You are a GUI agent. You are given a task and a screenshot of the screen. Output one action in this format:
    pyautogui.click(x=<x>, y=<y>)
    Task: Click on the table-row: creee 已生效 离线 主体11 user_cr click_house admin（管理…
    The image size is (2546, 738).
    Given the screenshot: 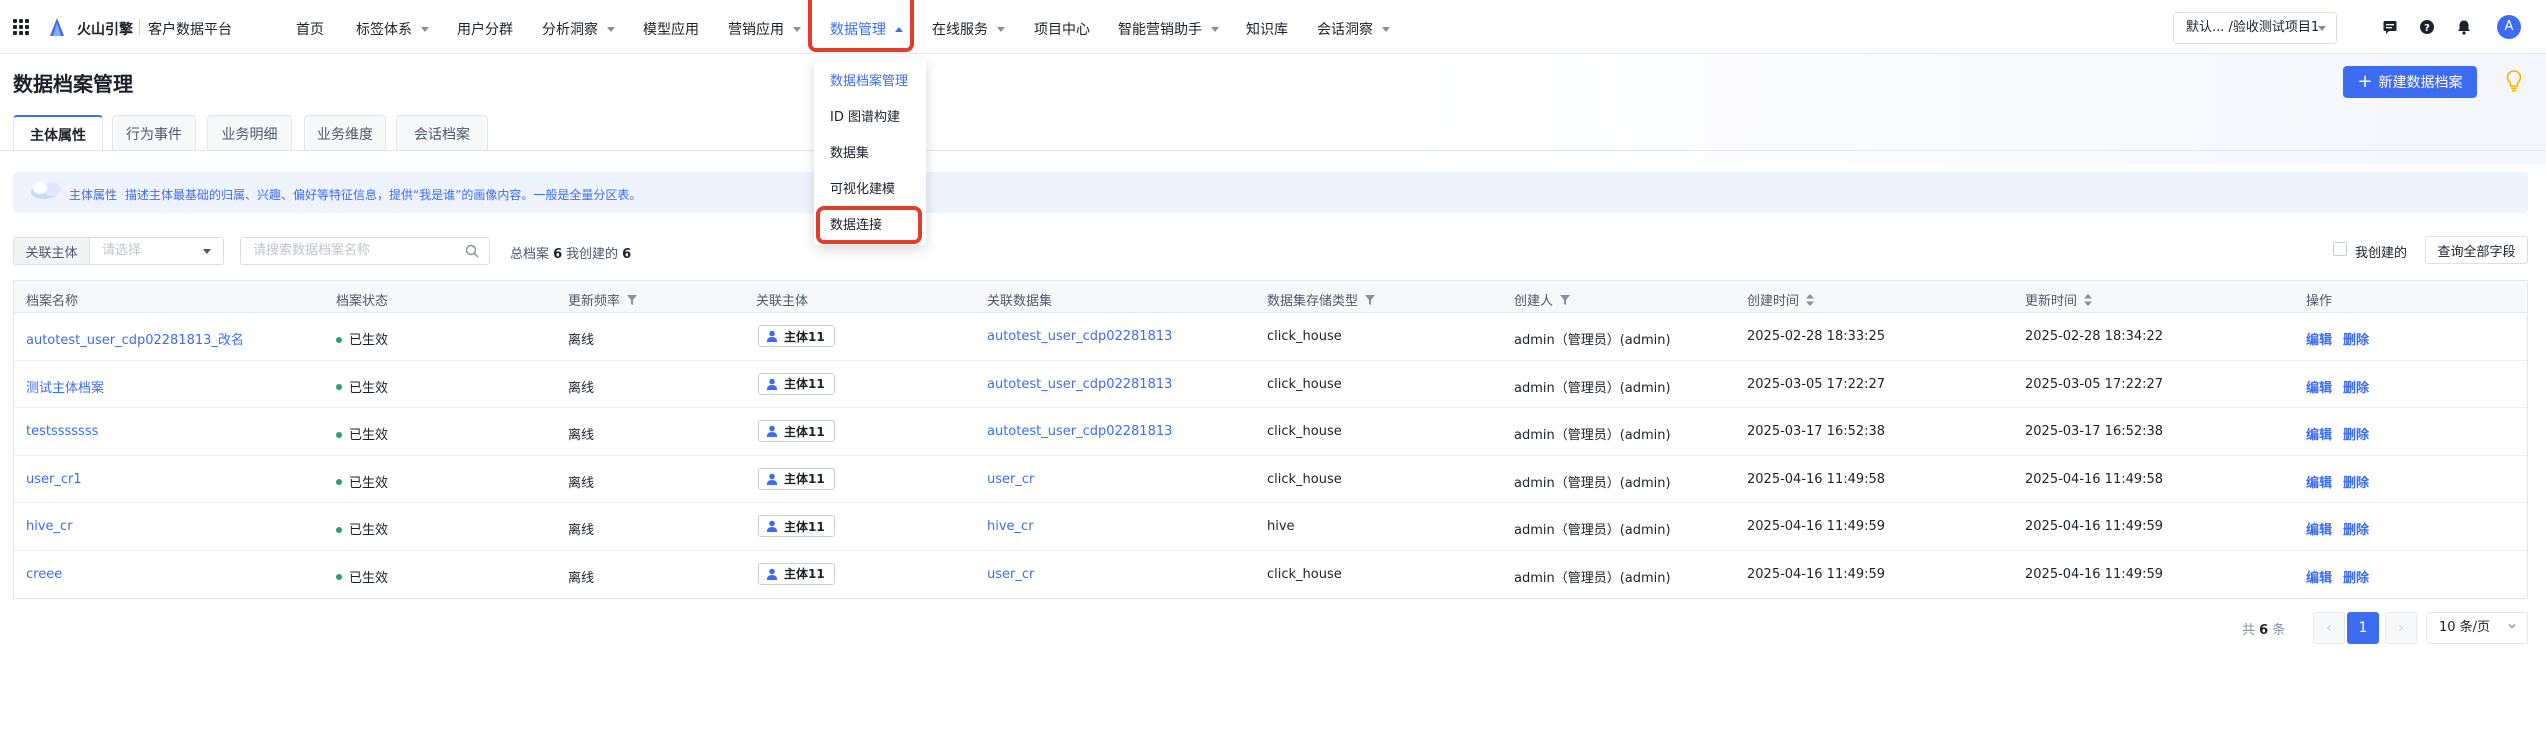 What is the action you would take?
    pyautogui.click(x=1270, y=575)
    